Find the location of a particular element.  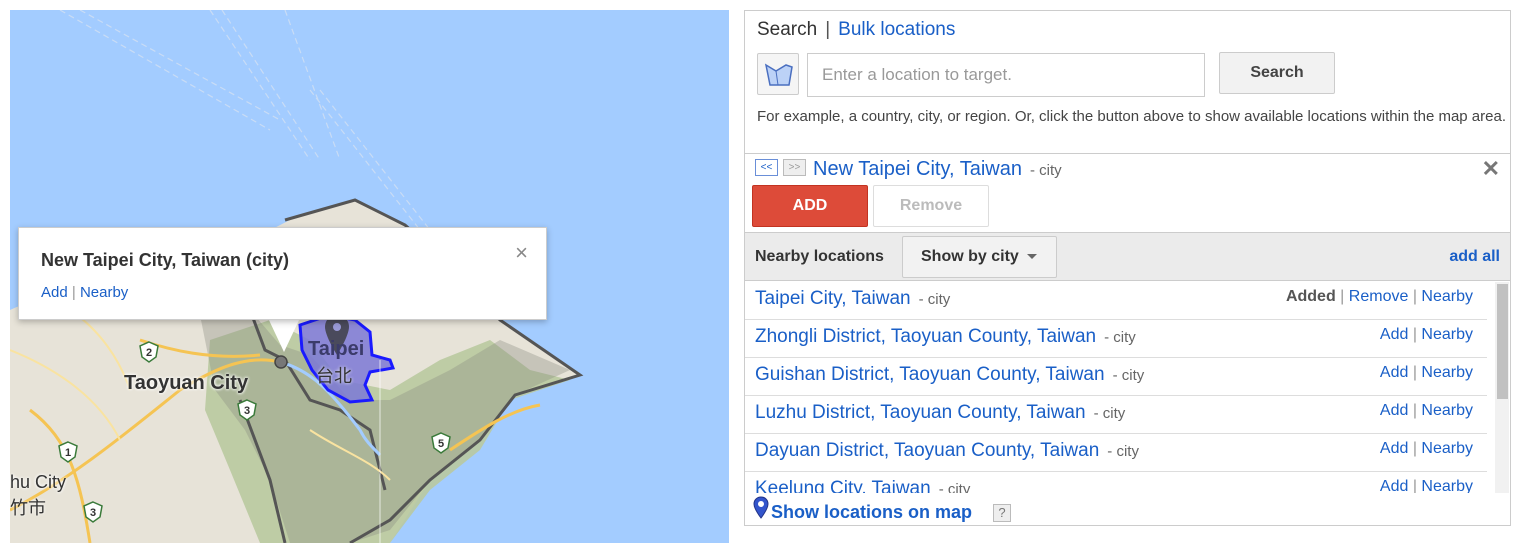

selected-location-link: New Taipei City, Taiwan is located at coordinates (917, 169).